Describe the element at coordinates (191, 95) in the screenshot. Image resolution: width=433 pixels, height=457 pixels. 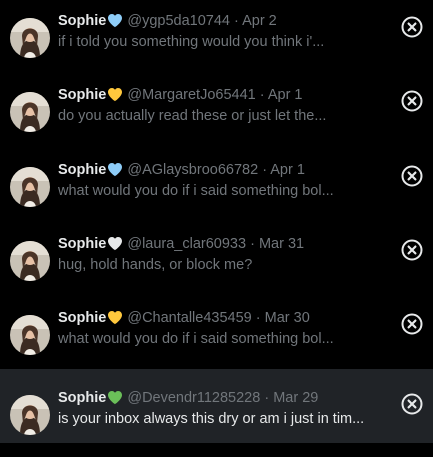
I see `sender-handle: @MargaretJo65441` at that location.